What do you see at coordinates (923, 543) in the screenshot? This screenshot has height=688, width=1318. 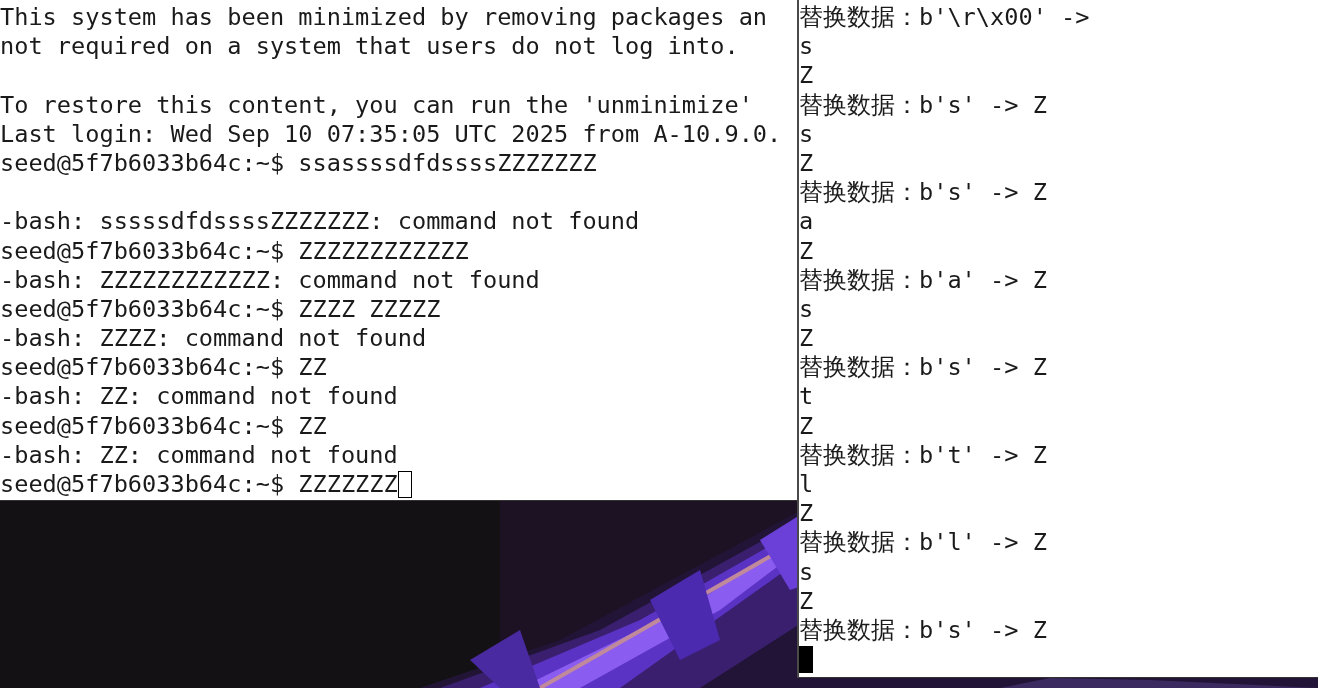 I see `terminal-line: 替换数据：b'l' -> Z` at bounding box center [923, 543].